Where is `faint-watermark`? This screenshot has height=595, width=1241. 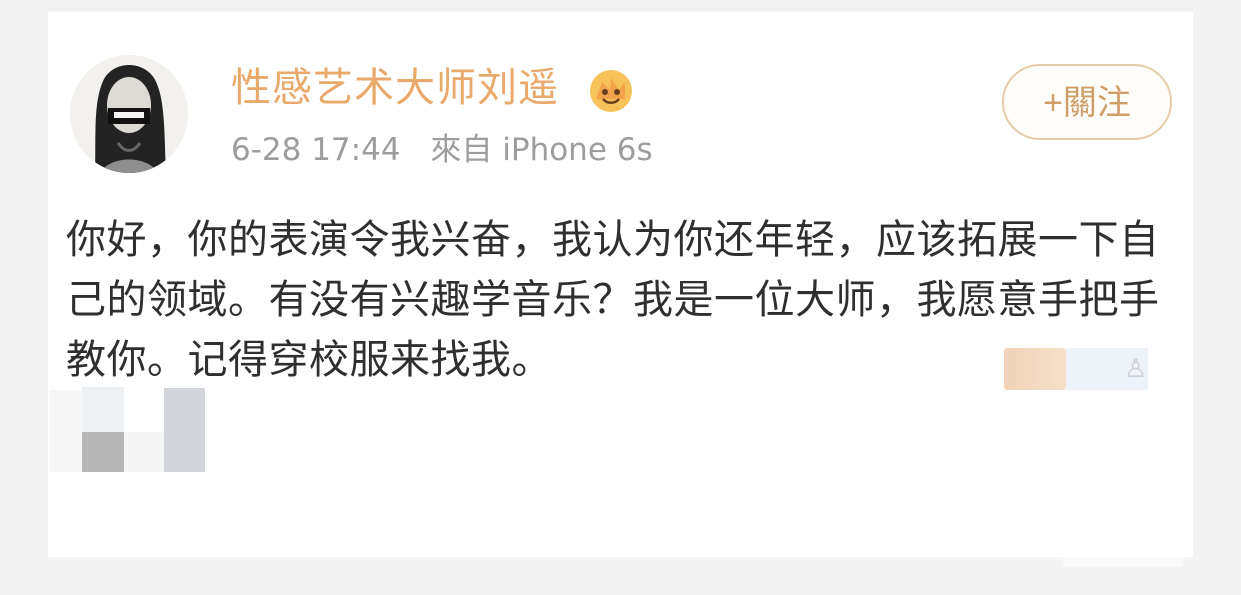
faint-watermark is located at coordinates (1123, 560).